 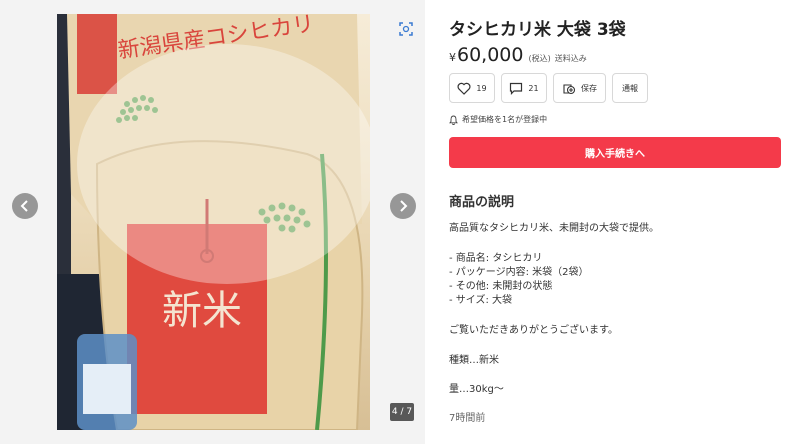 What do you see at coordinates (464, 88) in the screenshot?
I see `heart-icon` at bounding box center [464, 88].